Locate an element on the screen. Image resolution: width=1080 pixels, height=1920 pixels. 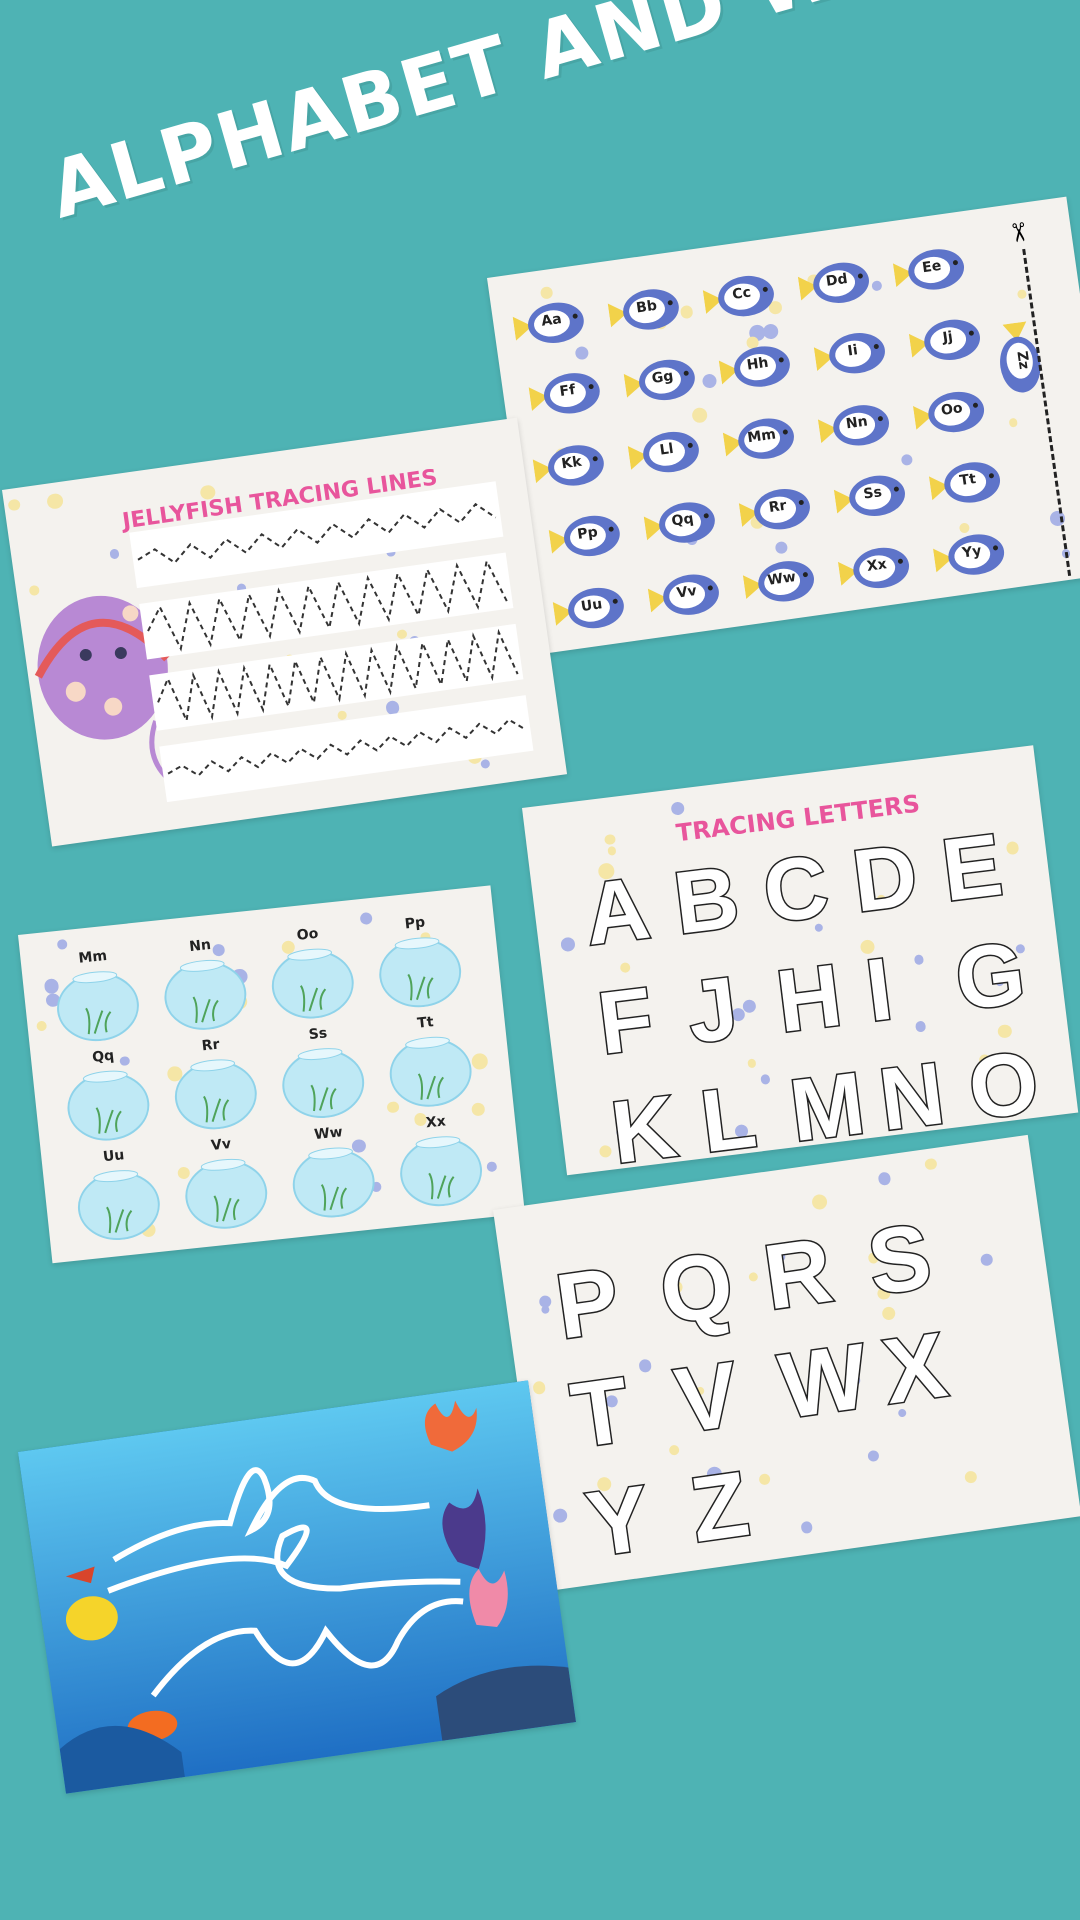
fish-letter-card: Ee is located at coordinates (930, 270).